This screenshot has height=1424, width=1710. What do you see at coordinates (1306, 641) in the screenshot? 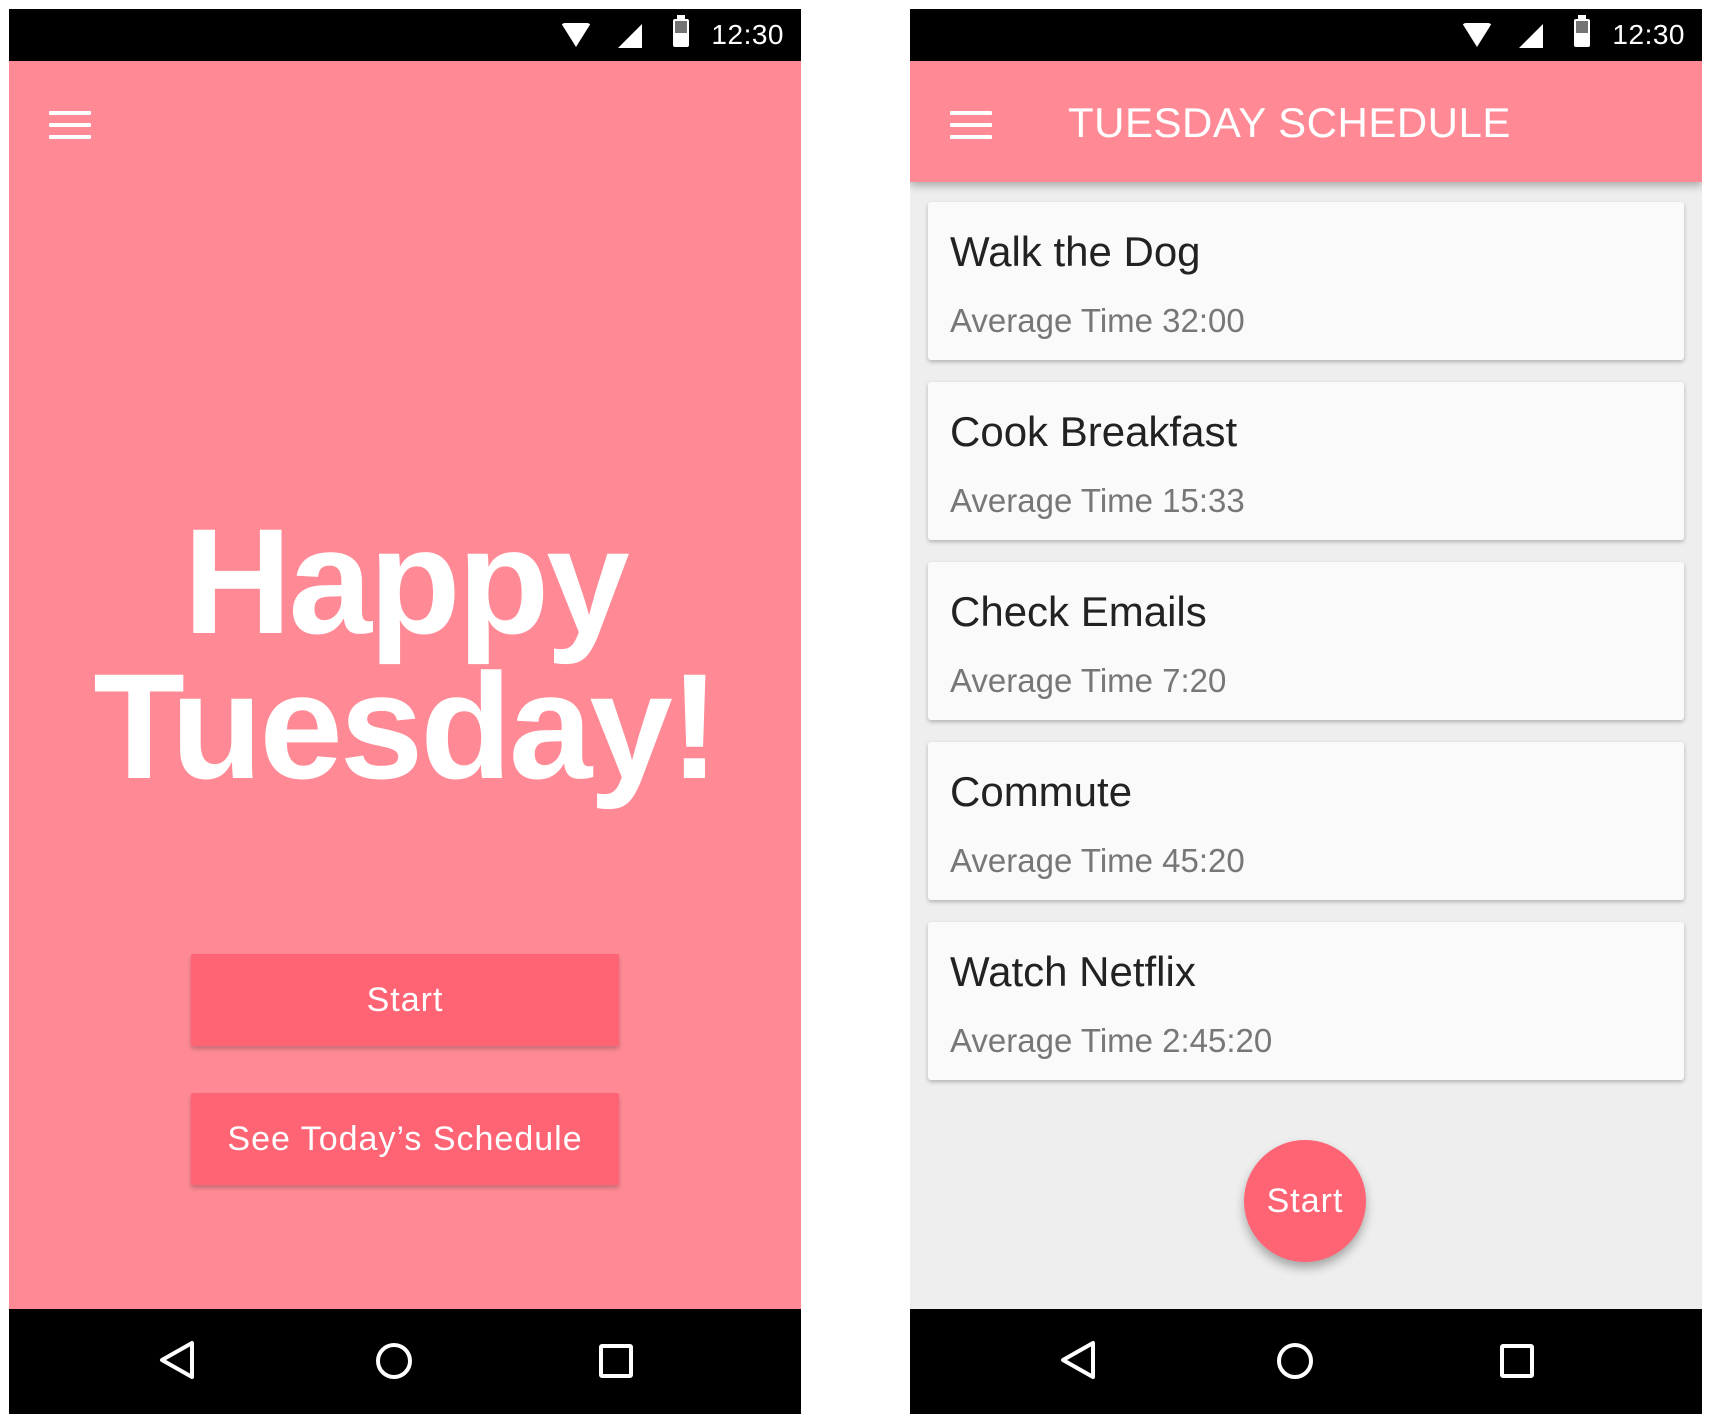
I see `schedule-card: Check Emails Average Time 7:20` at bounding box center [1306, 641].